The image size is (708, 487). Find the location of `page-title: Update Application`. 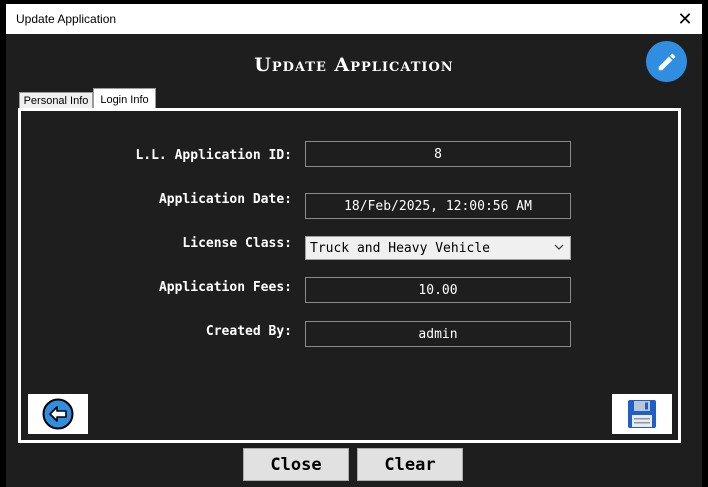

page-title: Update Application is located at coordinates (354, 65).